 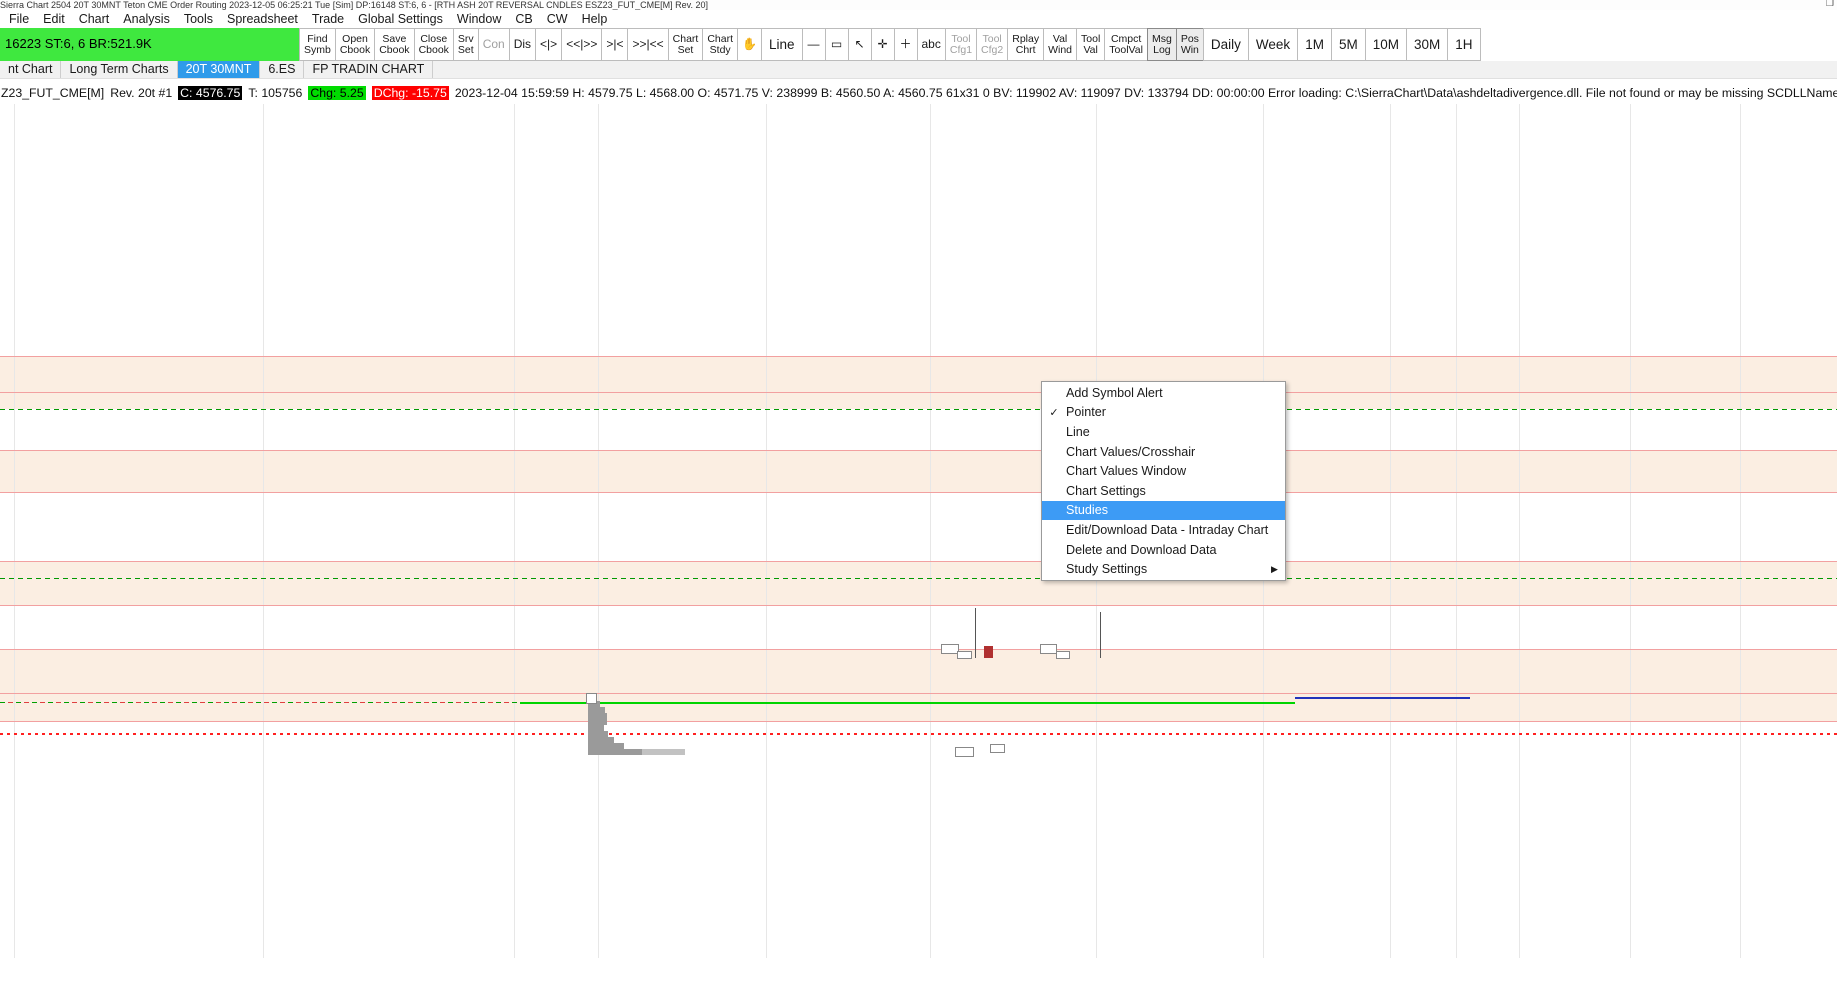 What do you see at coordinates (1163, 432) in the screenshot?
I see `context-menu-item-line: Line` at bounding box center [1163, 432].